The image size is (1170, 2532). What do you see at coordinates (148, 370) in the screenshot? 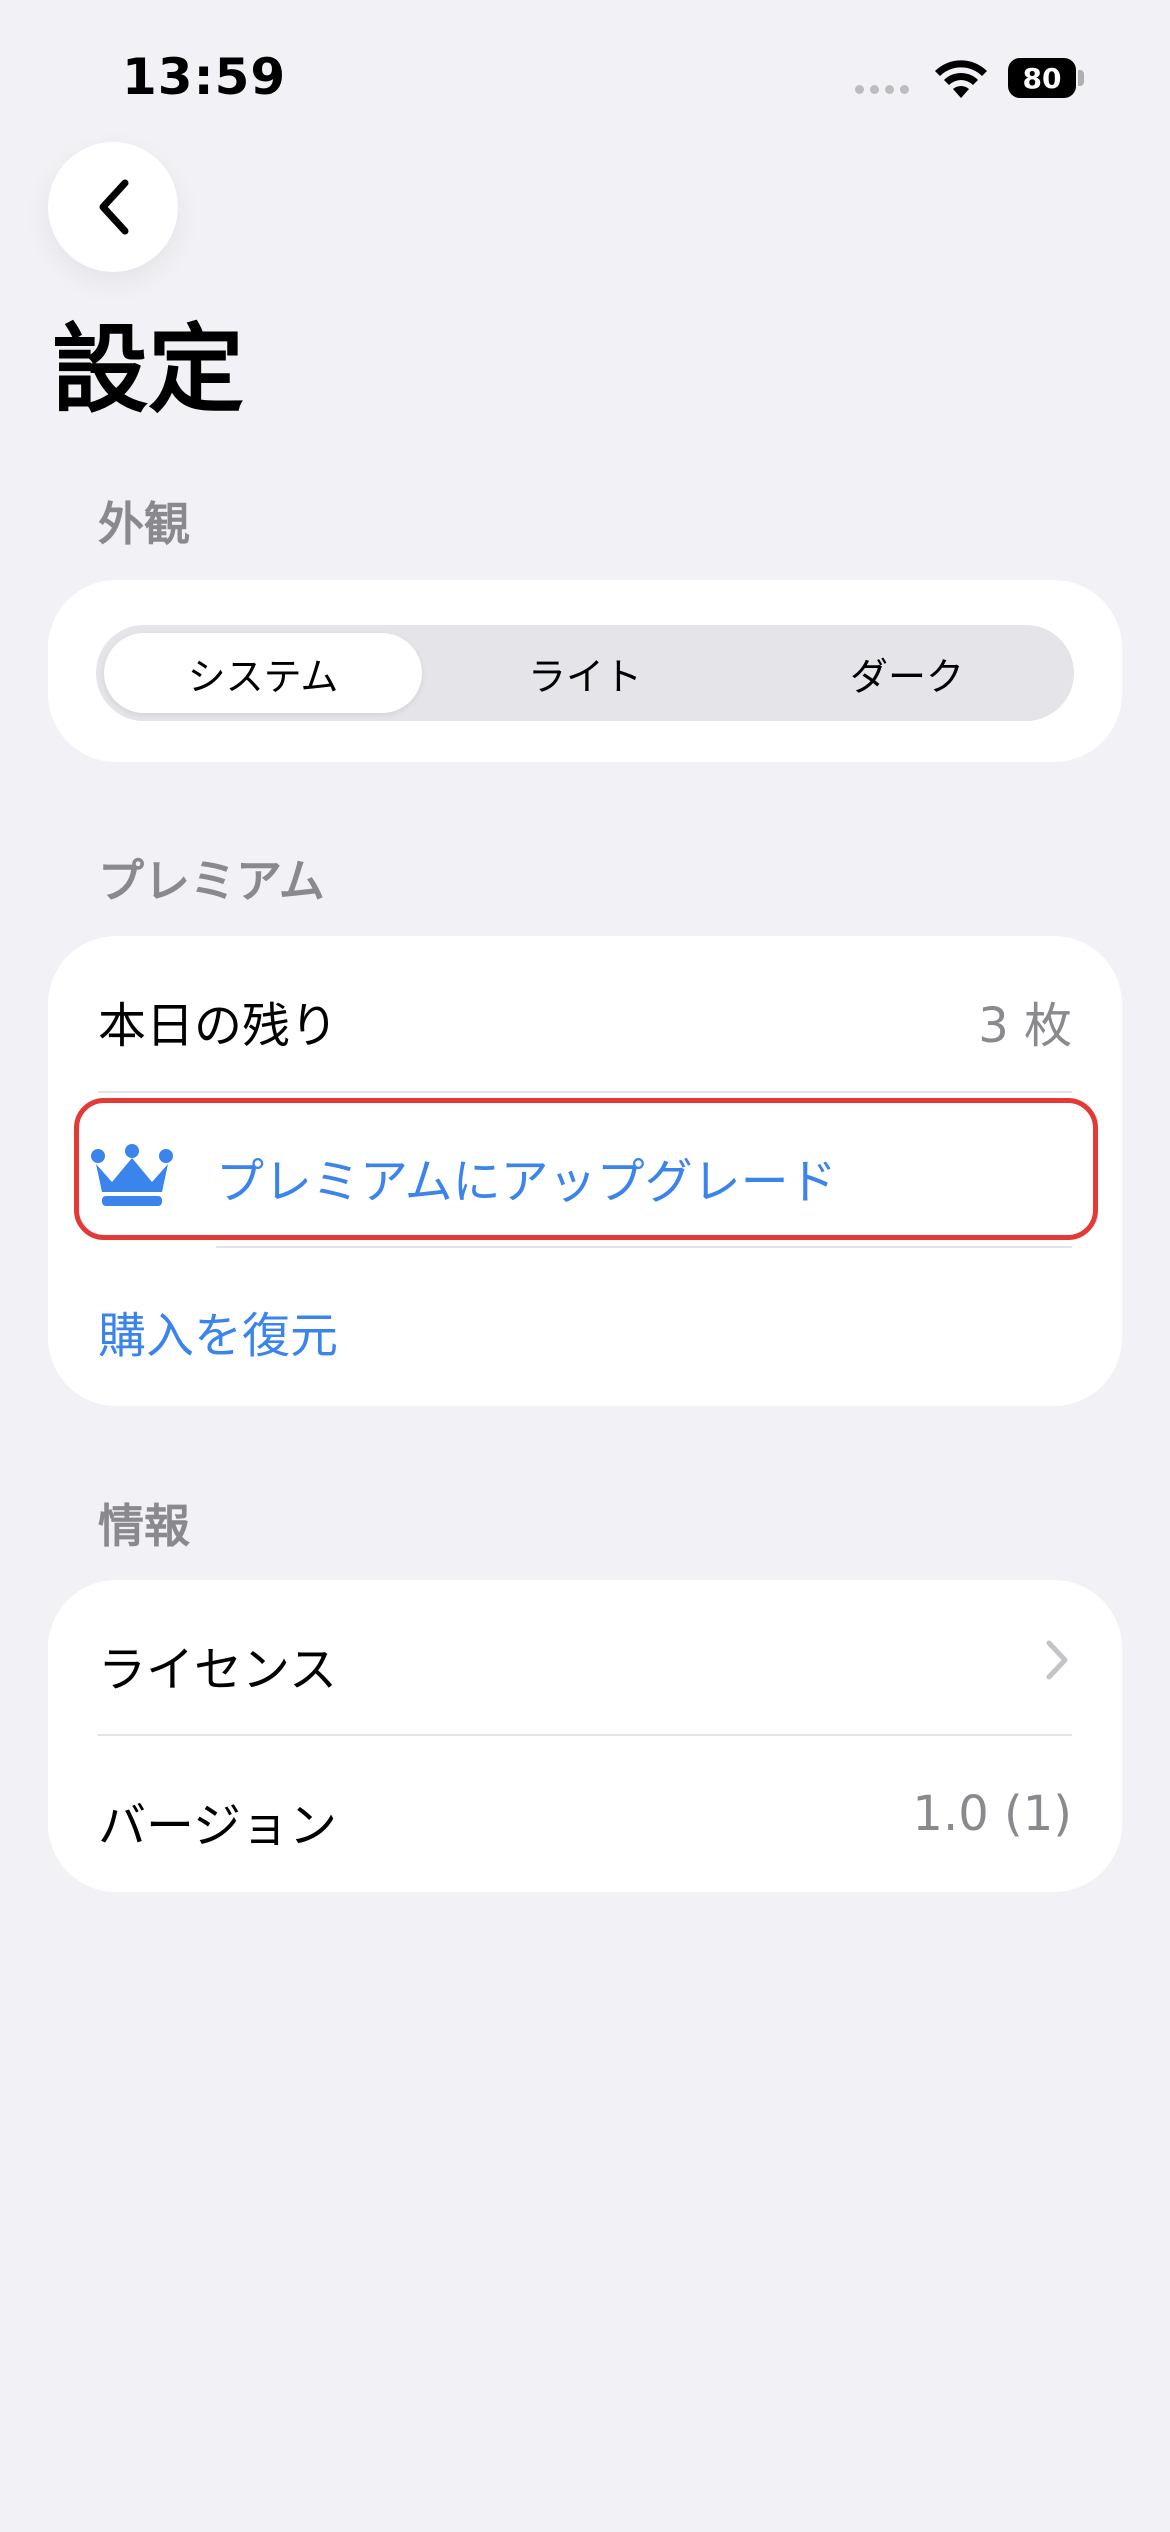
I see `page-title: 設定` at bounding box center [148, 370].